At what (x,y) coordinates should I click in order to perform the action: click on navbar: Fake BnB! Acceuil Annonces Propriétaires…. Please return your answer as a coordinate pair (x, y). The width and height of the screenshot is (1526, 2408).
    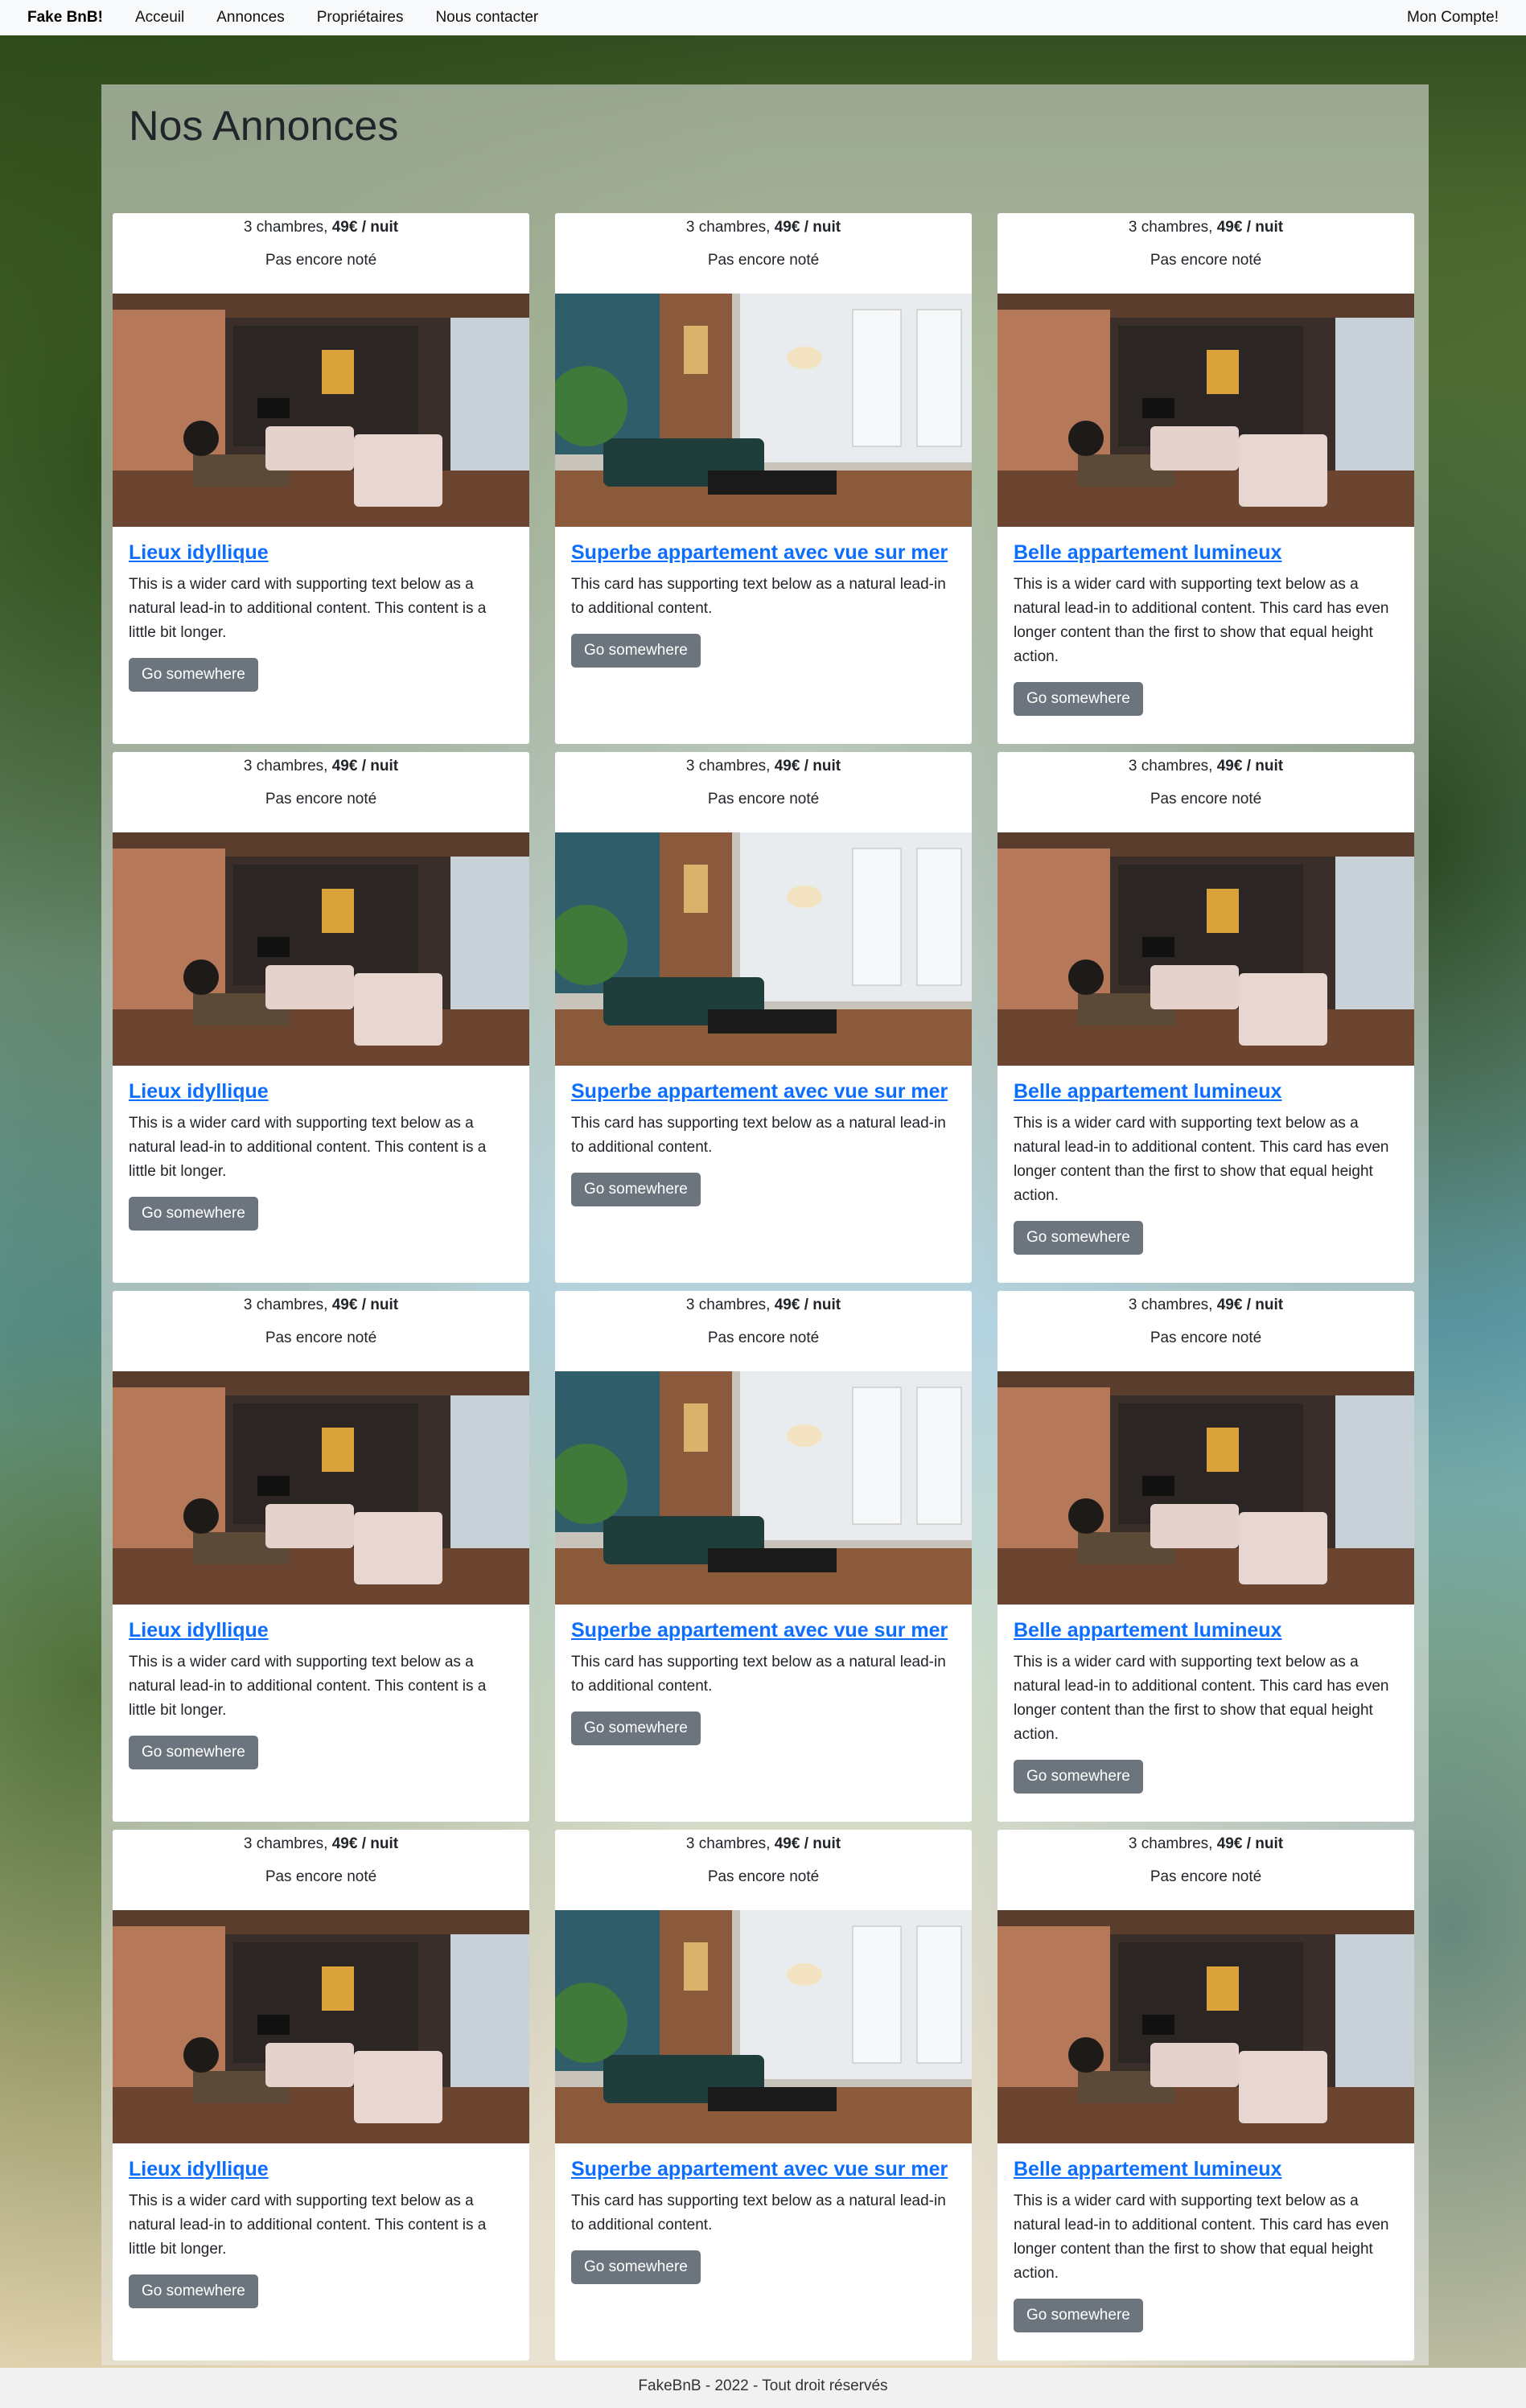
    Looking at the image, I should click on (763, 17).